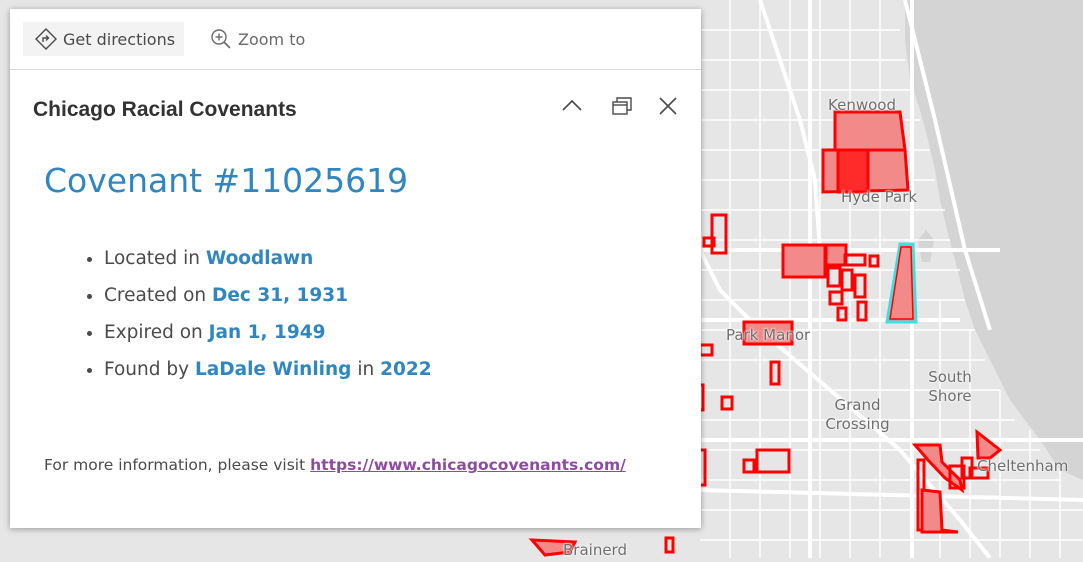 The image size is (1083, 562). What do you see at coordinates (272, 39) in the screenshot?
I see `zoom-to-label: Zoom to` at bounding box center [272, 39].